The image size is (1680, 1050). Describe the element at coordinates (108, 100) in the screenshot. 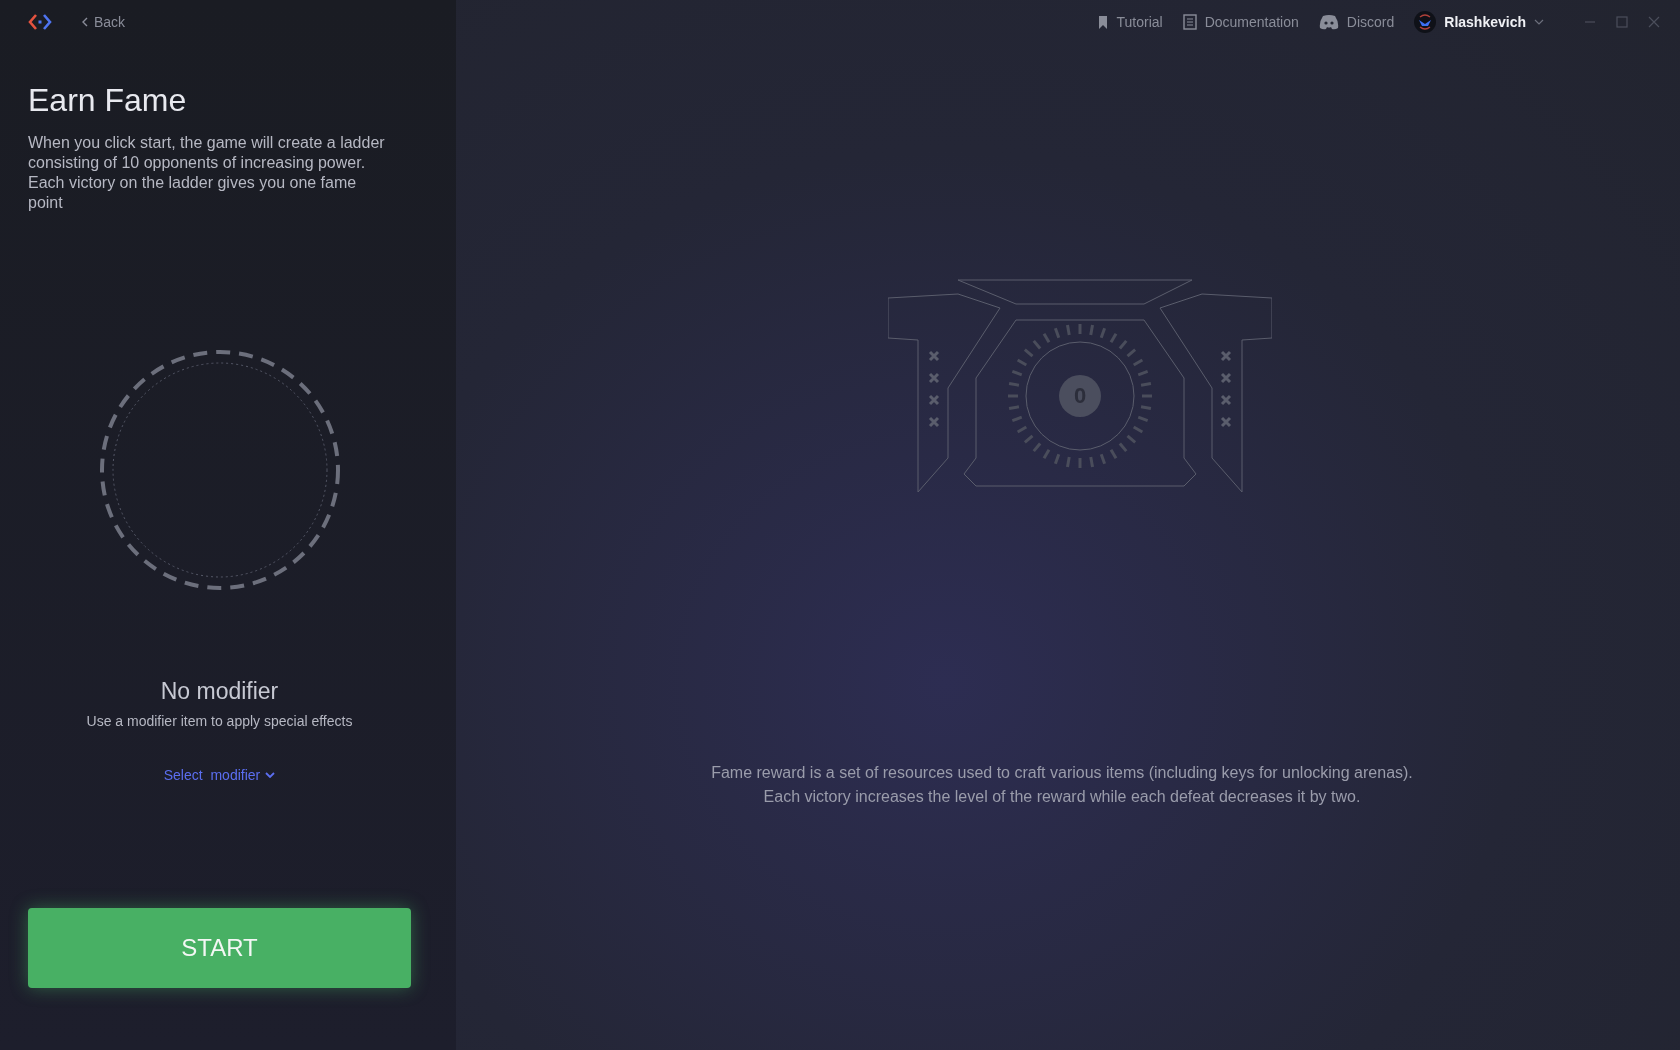

I see `page-title: Earn Fame` at that location.